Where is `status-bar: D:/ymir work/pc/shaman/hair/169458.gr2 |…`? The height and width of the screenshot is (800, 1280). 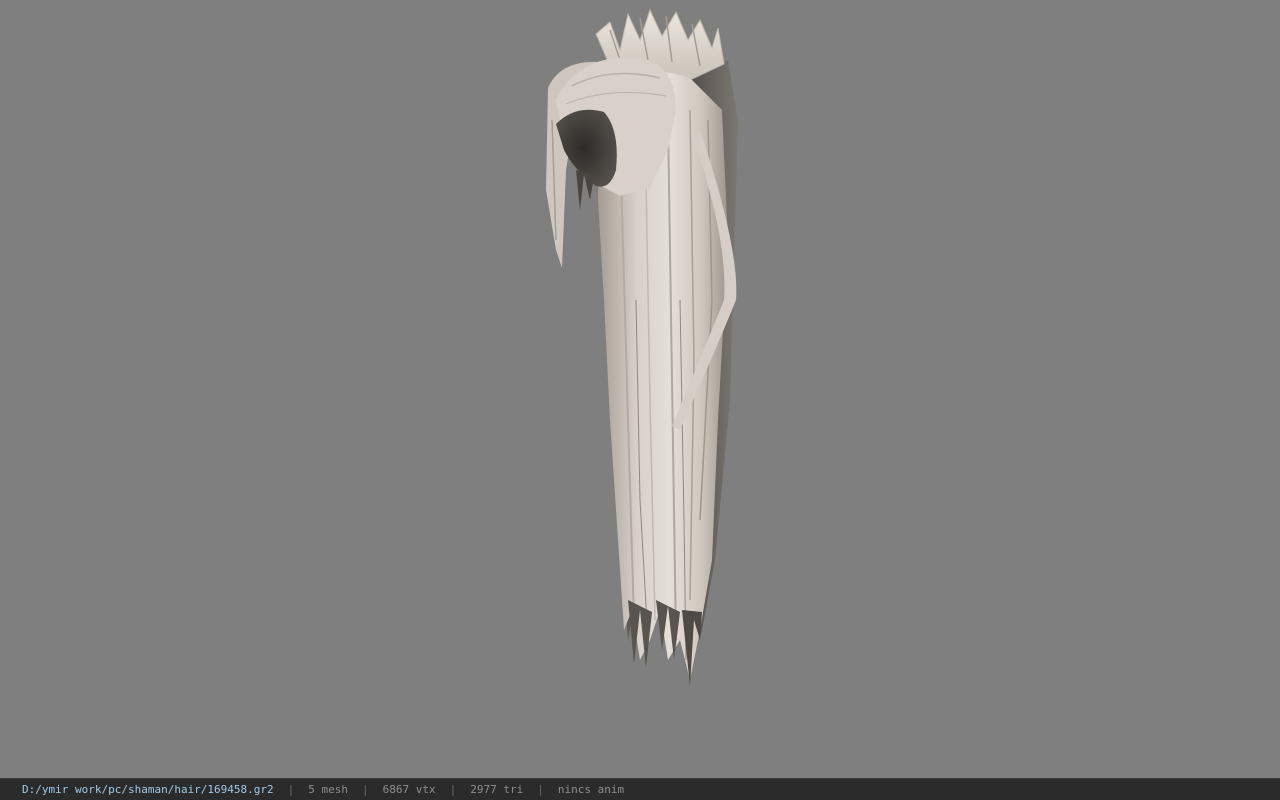 status-bar: D:/ymir work/pc/shaman/hair/169458.gr2 |… is located at coordinates (640, 789).